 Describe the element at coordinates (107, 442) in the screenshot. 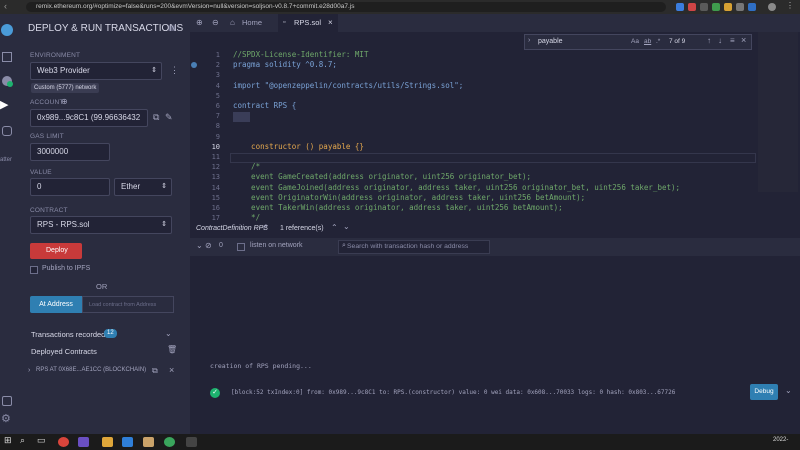

I see `explorer-icon` at that location.